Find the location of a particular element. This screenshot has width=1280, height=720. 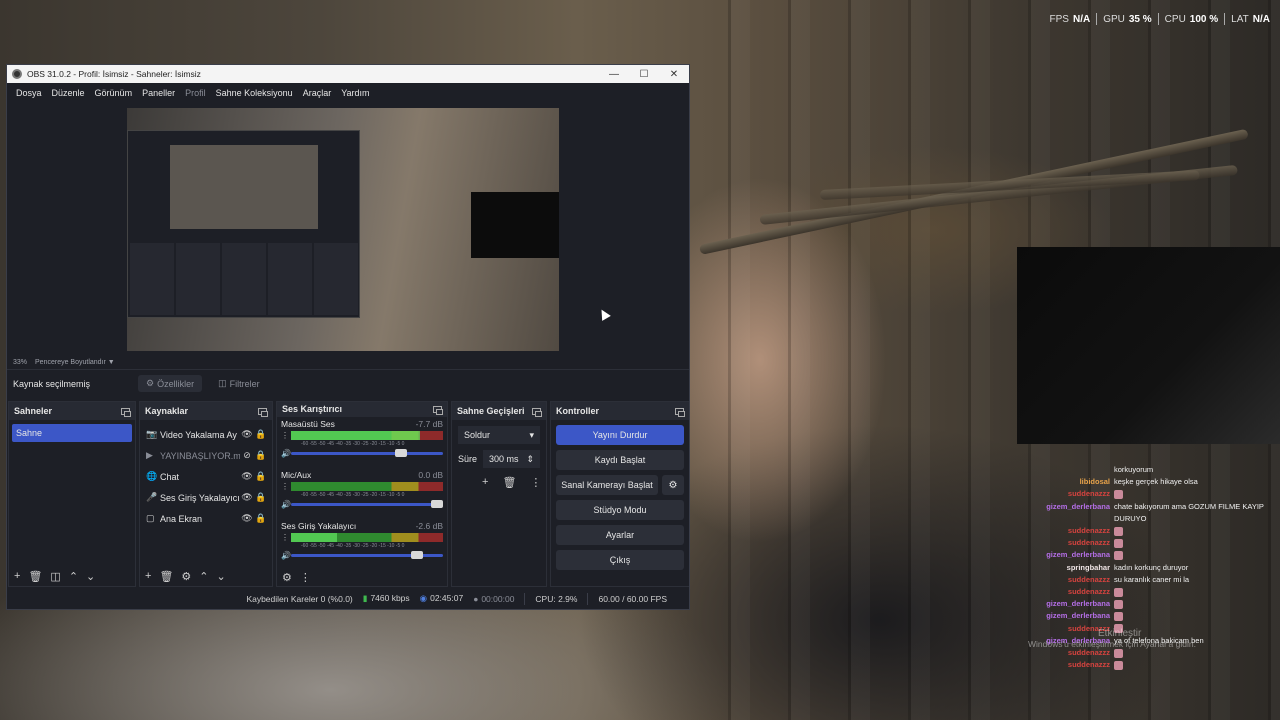

menu-edit: Düzenle is located at coordinates (68, 93).